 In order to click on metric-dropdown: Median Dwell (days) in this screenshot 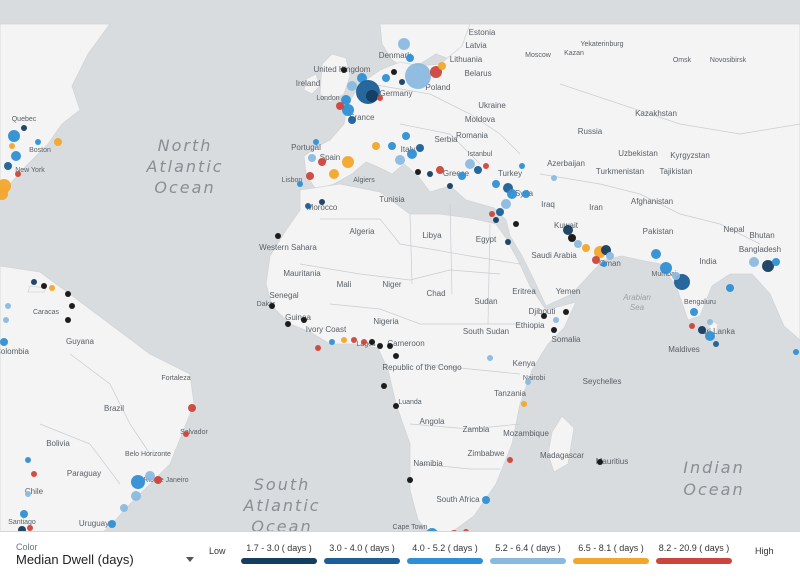, I will do `click(105, 562)`.